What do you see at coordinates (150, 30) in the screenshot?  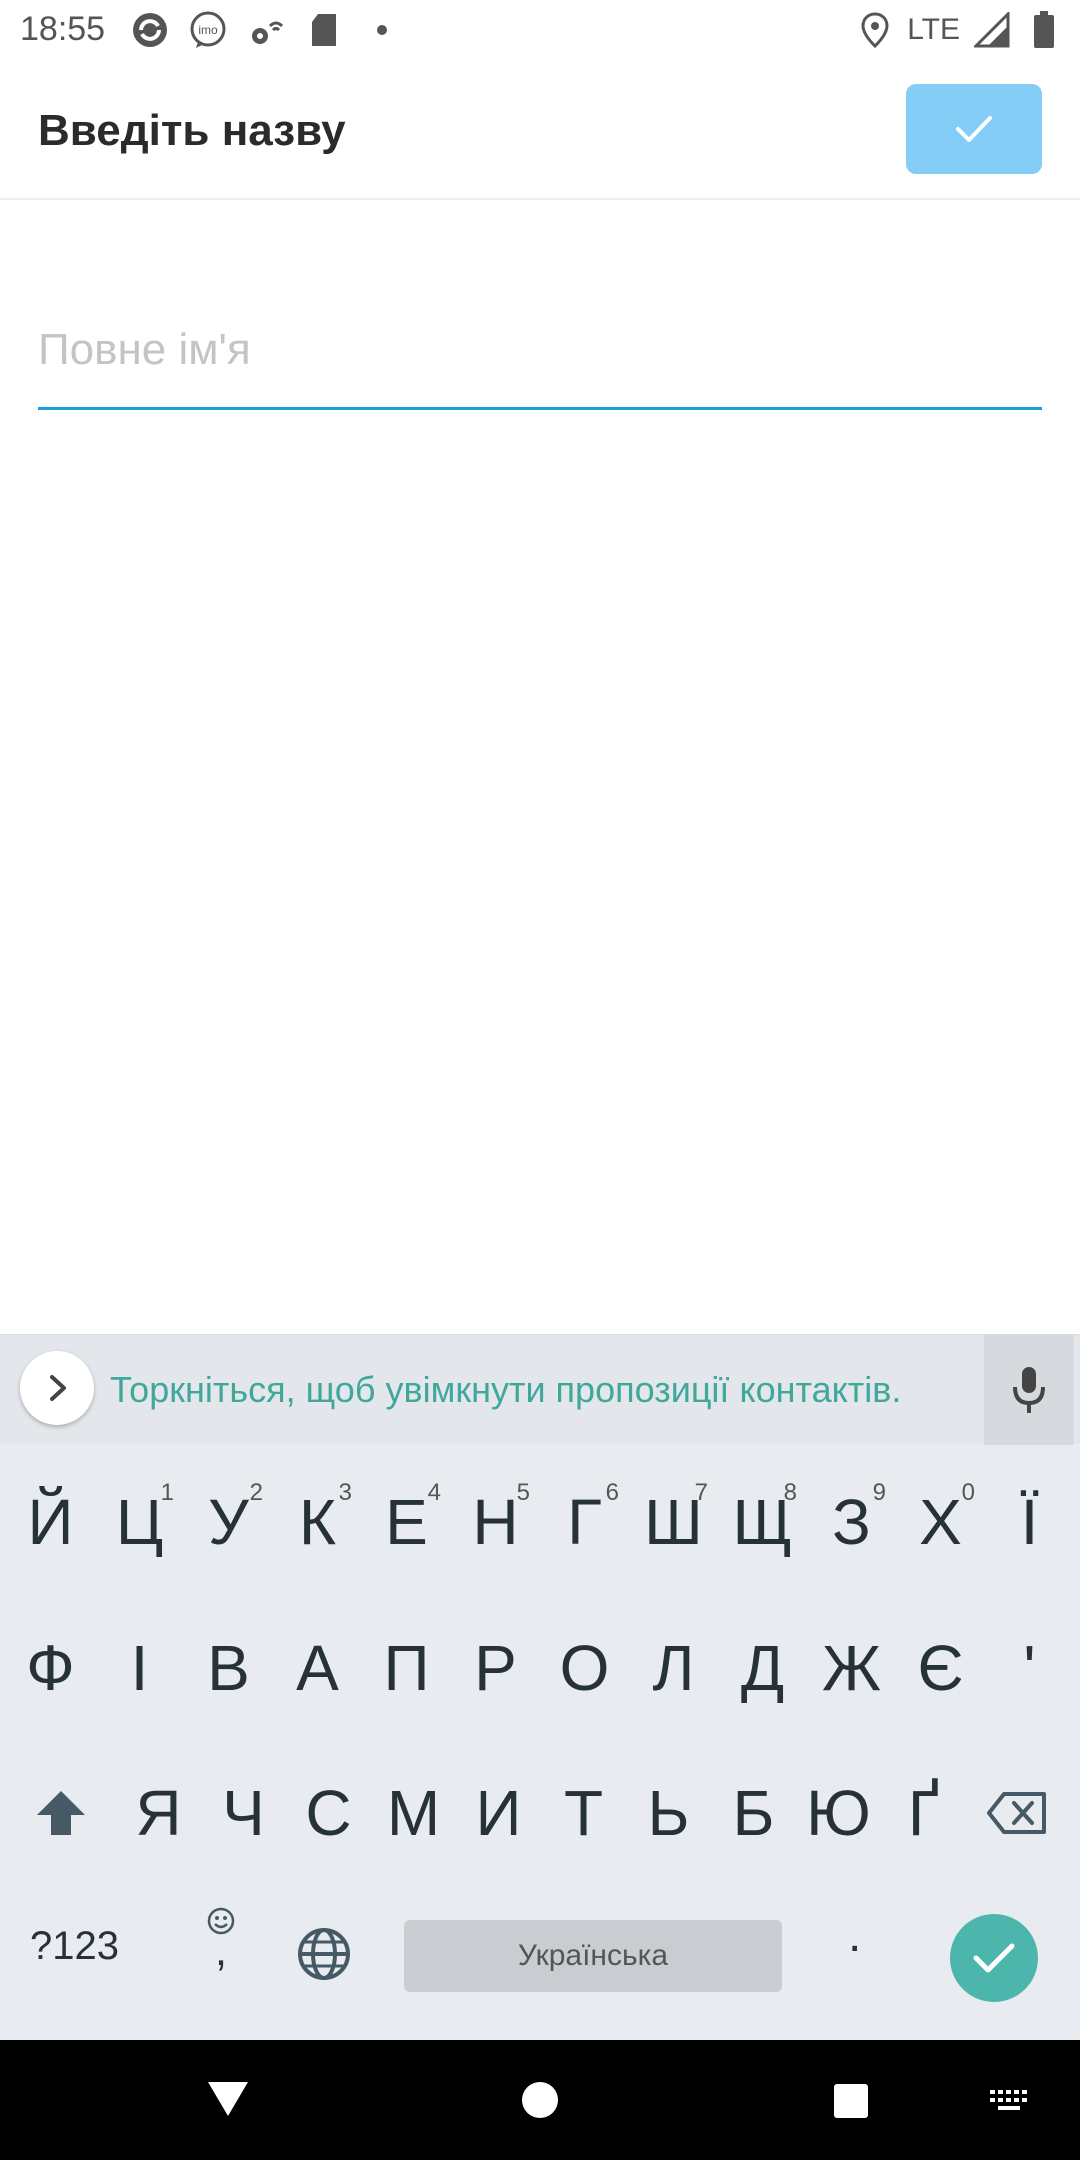 I see `sync-icon` at bounding box center [150, 30].